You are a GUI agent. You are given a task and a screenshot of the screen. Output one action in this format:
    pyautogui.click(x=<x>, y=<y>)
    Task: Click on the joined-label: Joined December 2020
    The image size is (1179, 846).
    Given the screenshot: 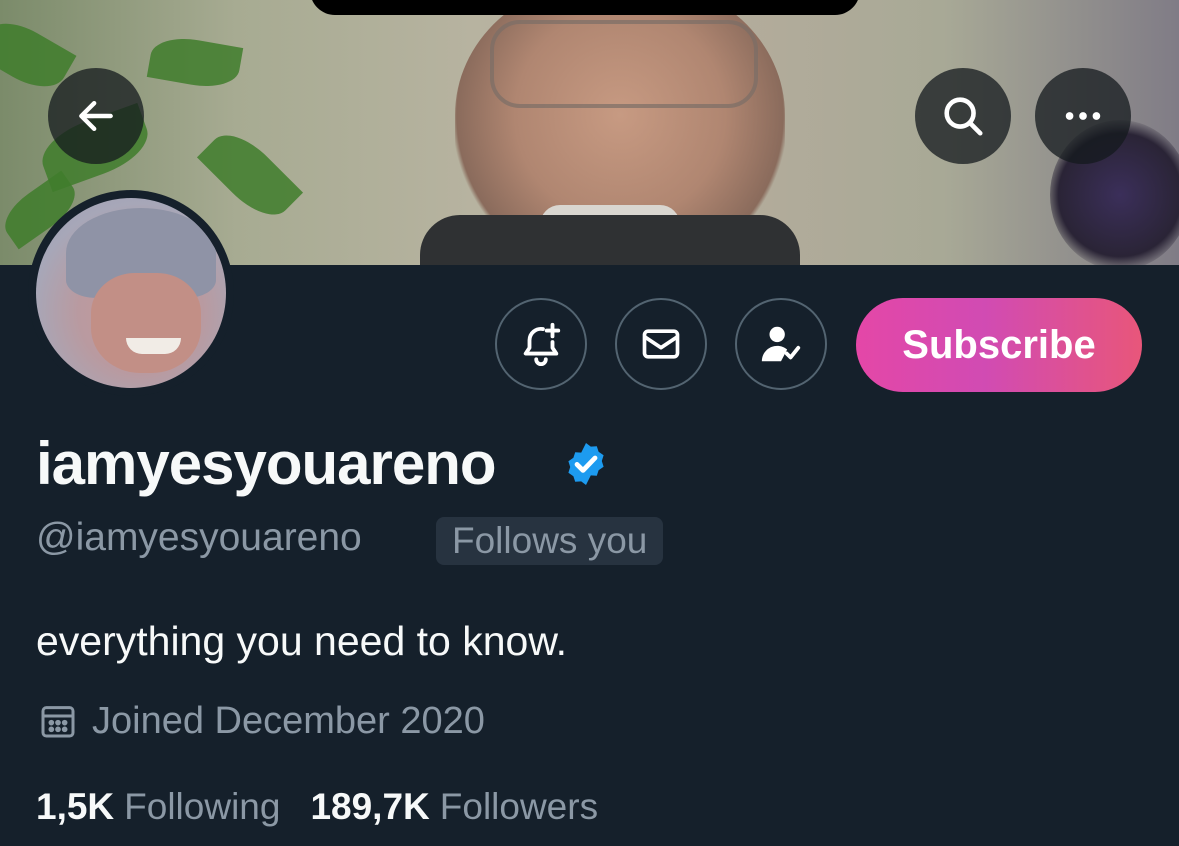 What is the action you would take?
    pyautogui.click(x=288, y=721)
    